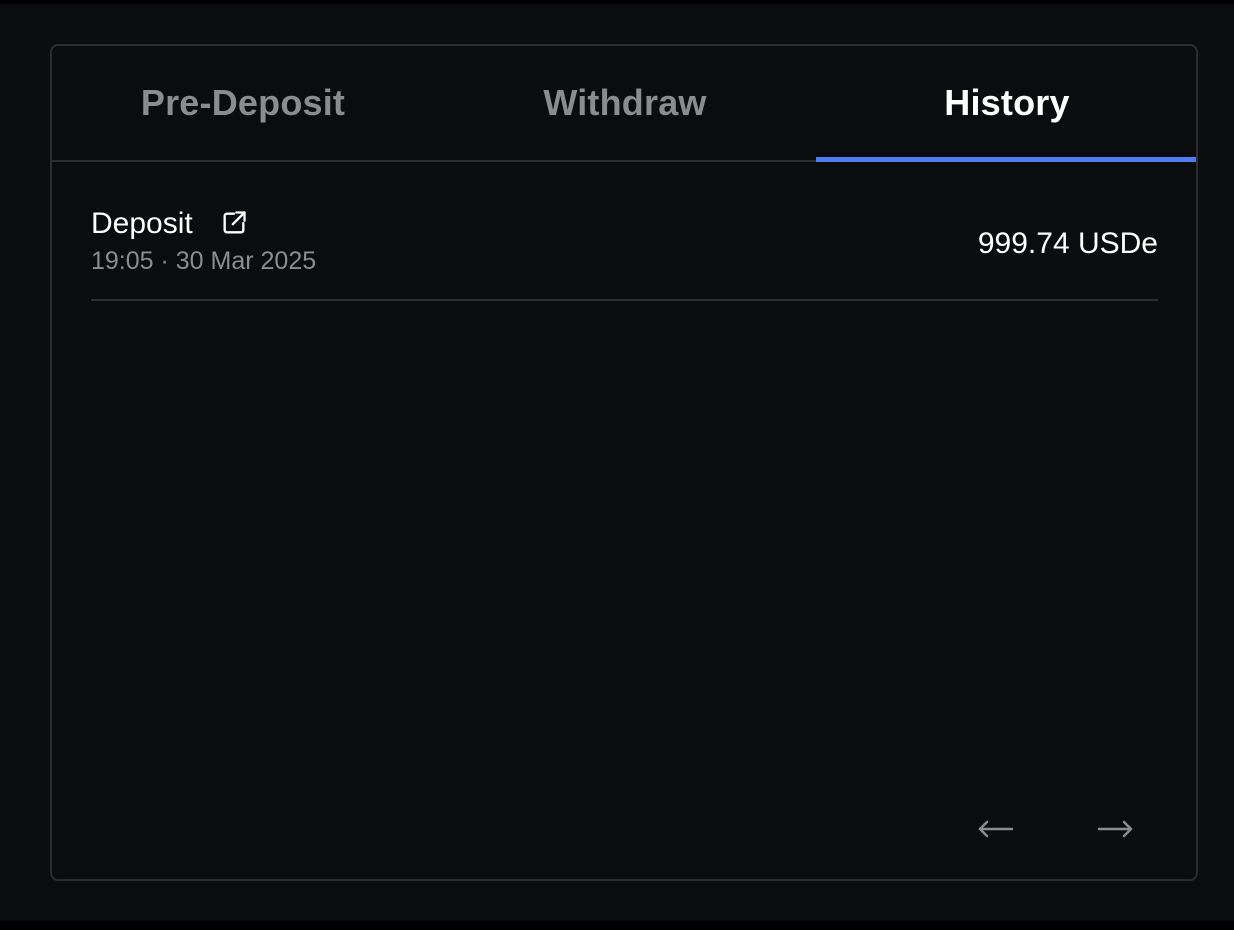  What do you see at coordinates (142, 223) in the screenshot?
I see `transaction-type: Deposit` at bounding box center [142, 223].